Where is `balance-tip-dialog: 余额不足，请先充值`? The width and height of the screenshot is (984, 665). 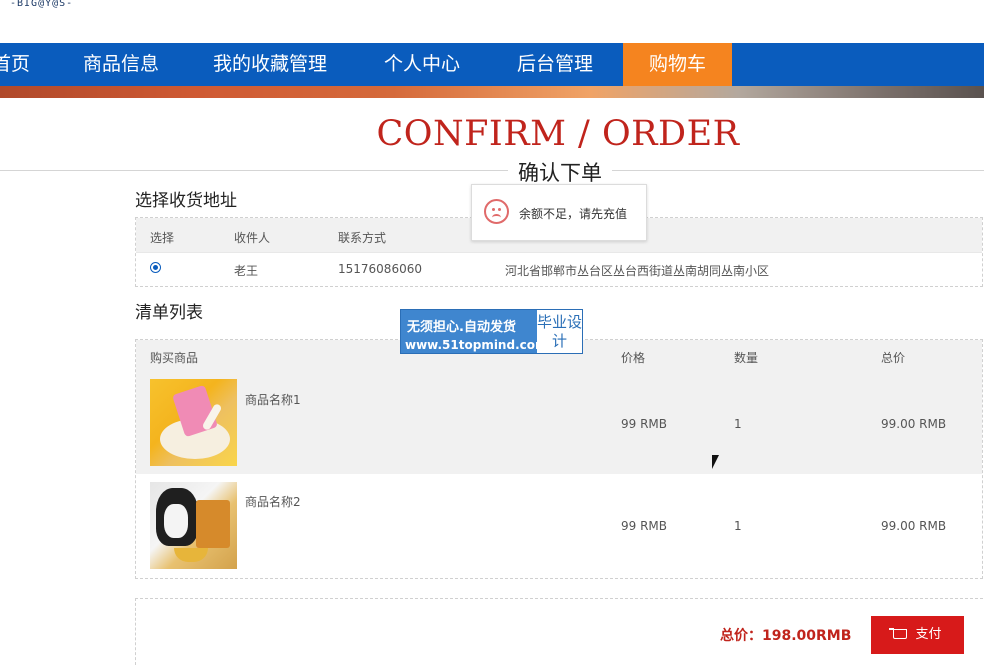
balance-tip-dialog: 余额不足，请先充值 is located at coordinates (559, 212).